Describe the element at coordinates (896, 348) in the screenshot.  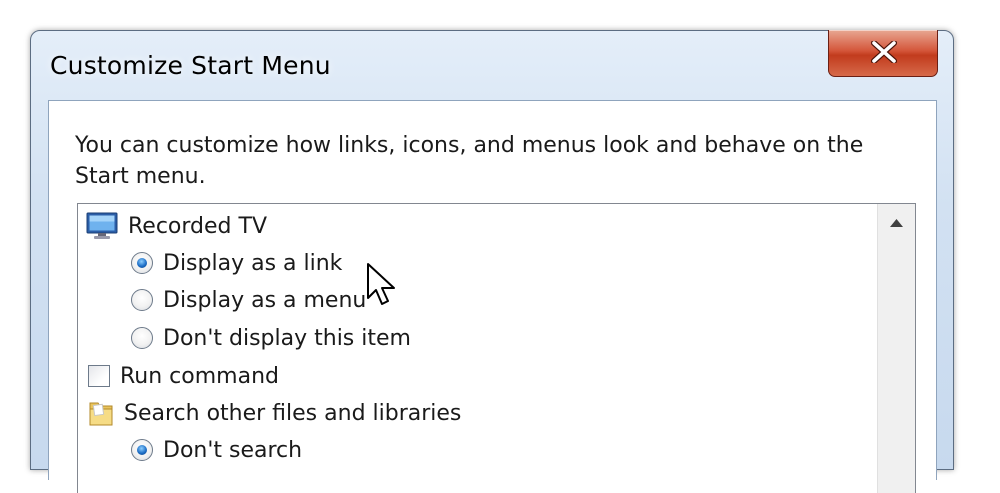
I see `vertical-scrollbar` at that location.